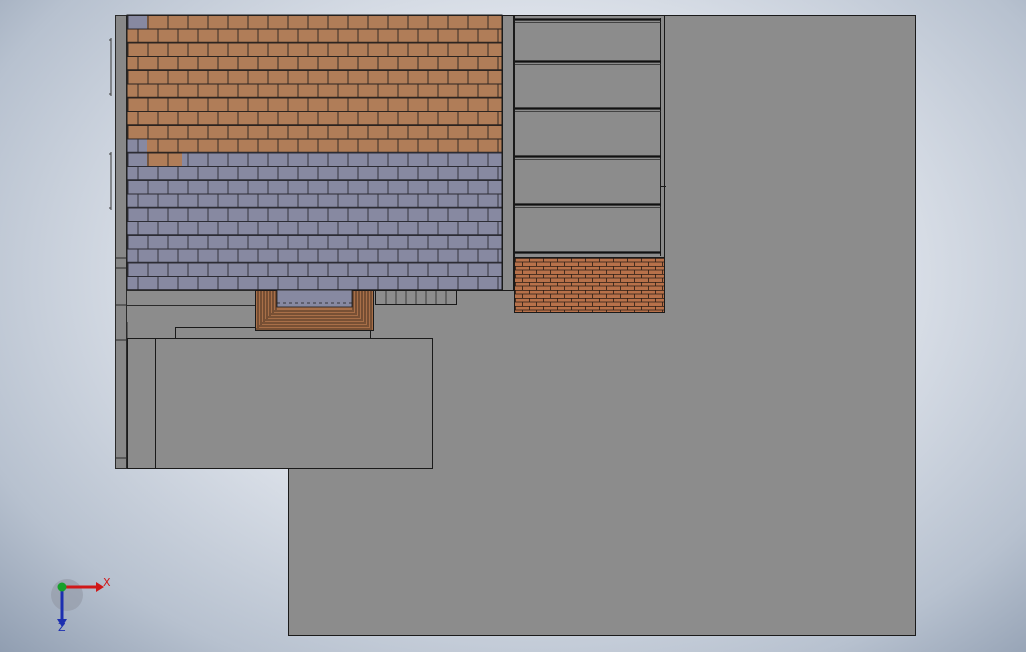 The height and width of the screenshot is (652, 1026). What do you see at coordinates (107, 582) in the screenshot?
I see `axis-x-label: X` at bounding box center [107, 582].